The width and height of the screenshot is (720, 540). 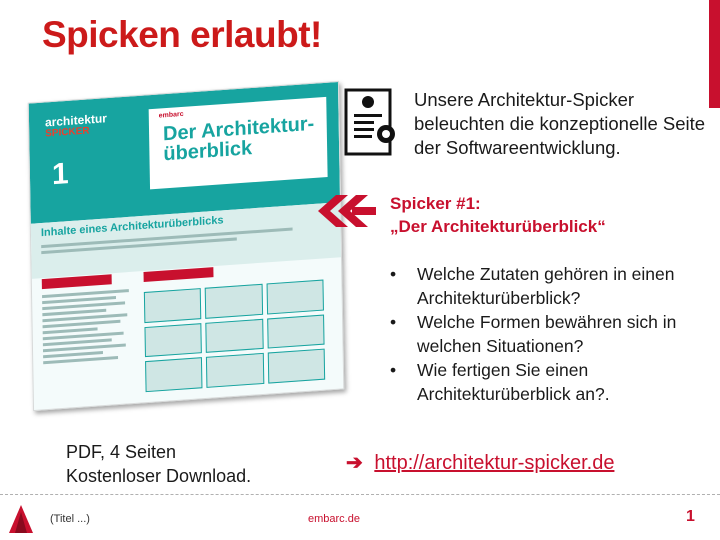 I want to click on spicker-line-2: „Der Architekturüberblick“, so click(x=498, y=226).